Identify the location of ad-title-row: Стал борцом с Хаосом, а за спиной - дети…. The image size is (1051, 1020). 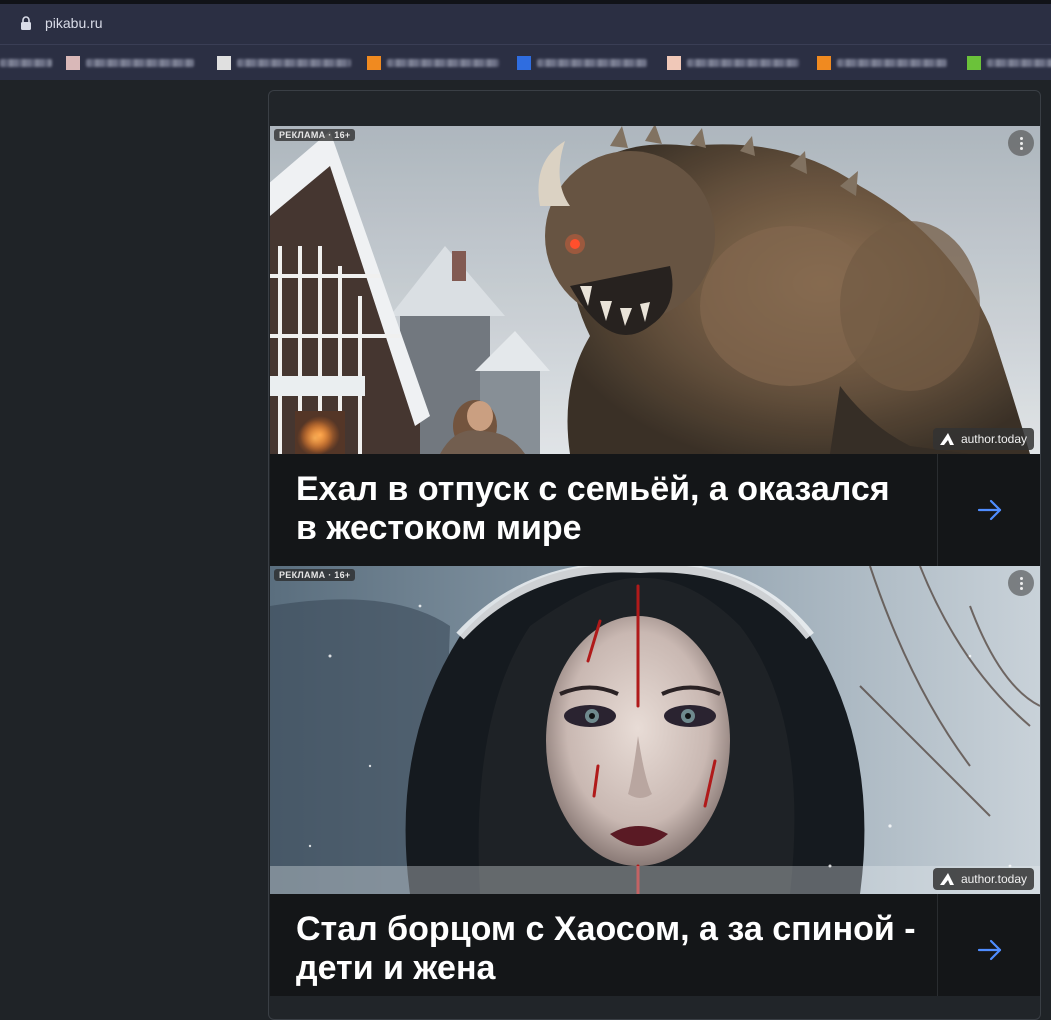
(655, 945).